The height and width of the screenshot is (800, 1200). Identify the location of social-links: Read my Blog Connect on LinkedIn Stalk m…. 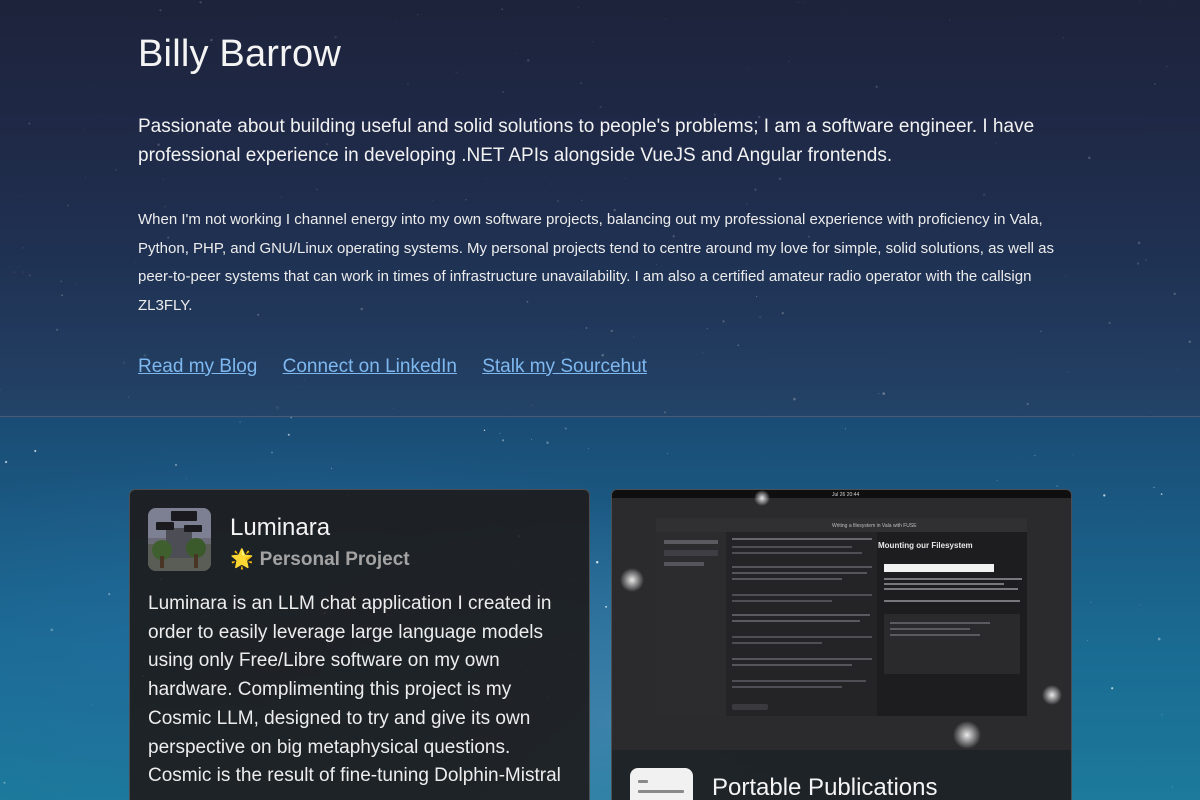
(598, 367).